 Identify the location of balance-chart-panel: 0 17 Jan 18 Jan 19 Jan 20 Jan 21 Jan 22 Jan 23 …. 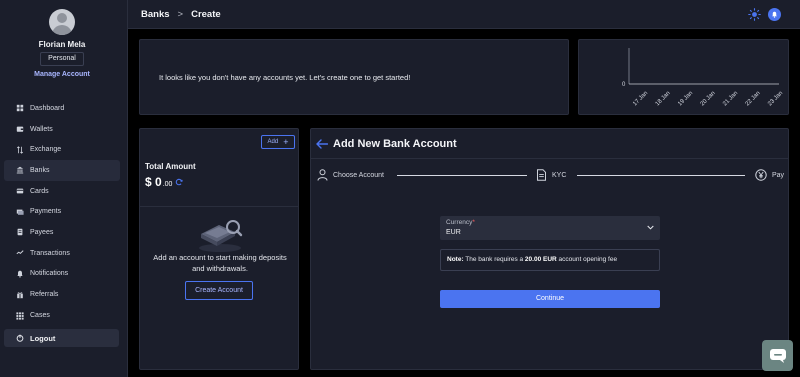
(683, 77).